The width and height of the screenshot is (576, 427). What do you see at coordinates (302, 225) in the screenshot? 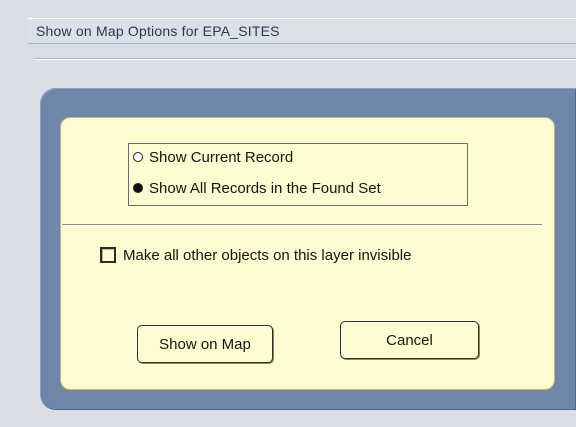
I see `section-divider` at bounding box center [302, 225].